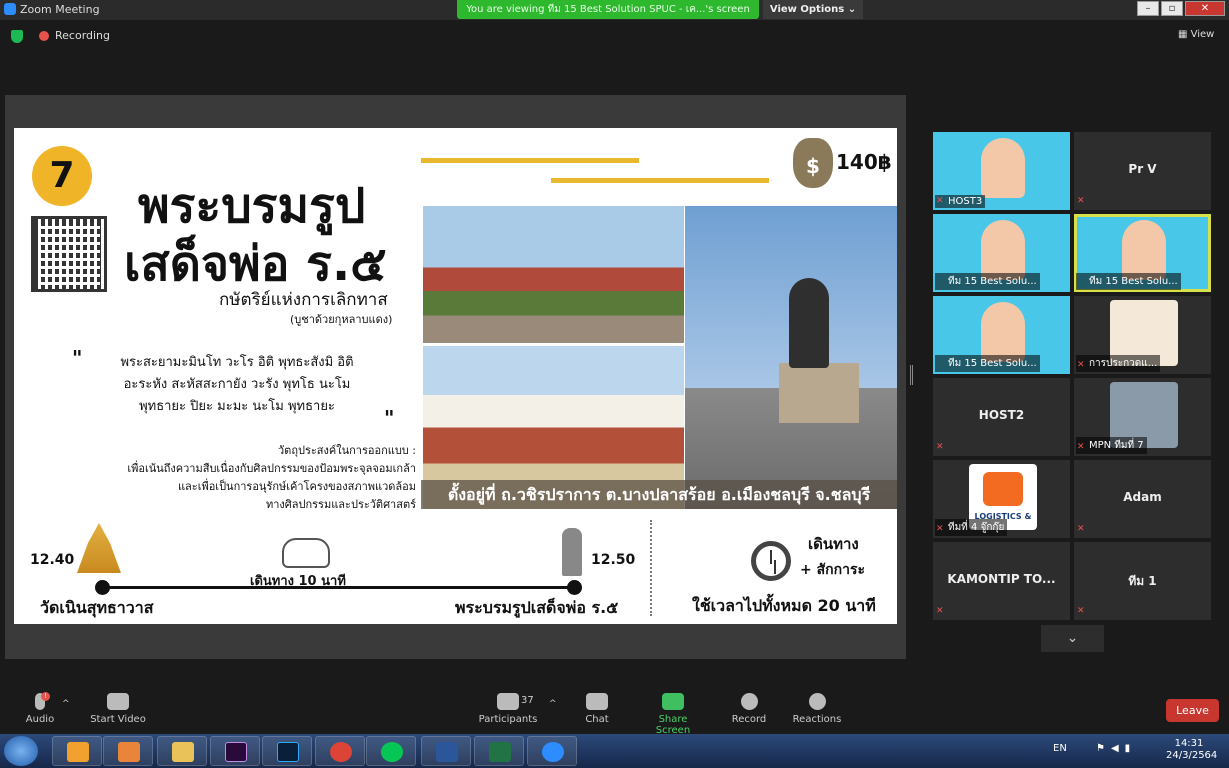  I want to click on video-camera-off-icon, so click(118, 701).